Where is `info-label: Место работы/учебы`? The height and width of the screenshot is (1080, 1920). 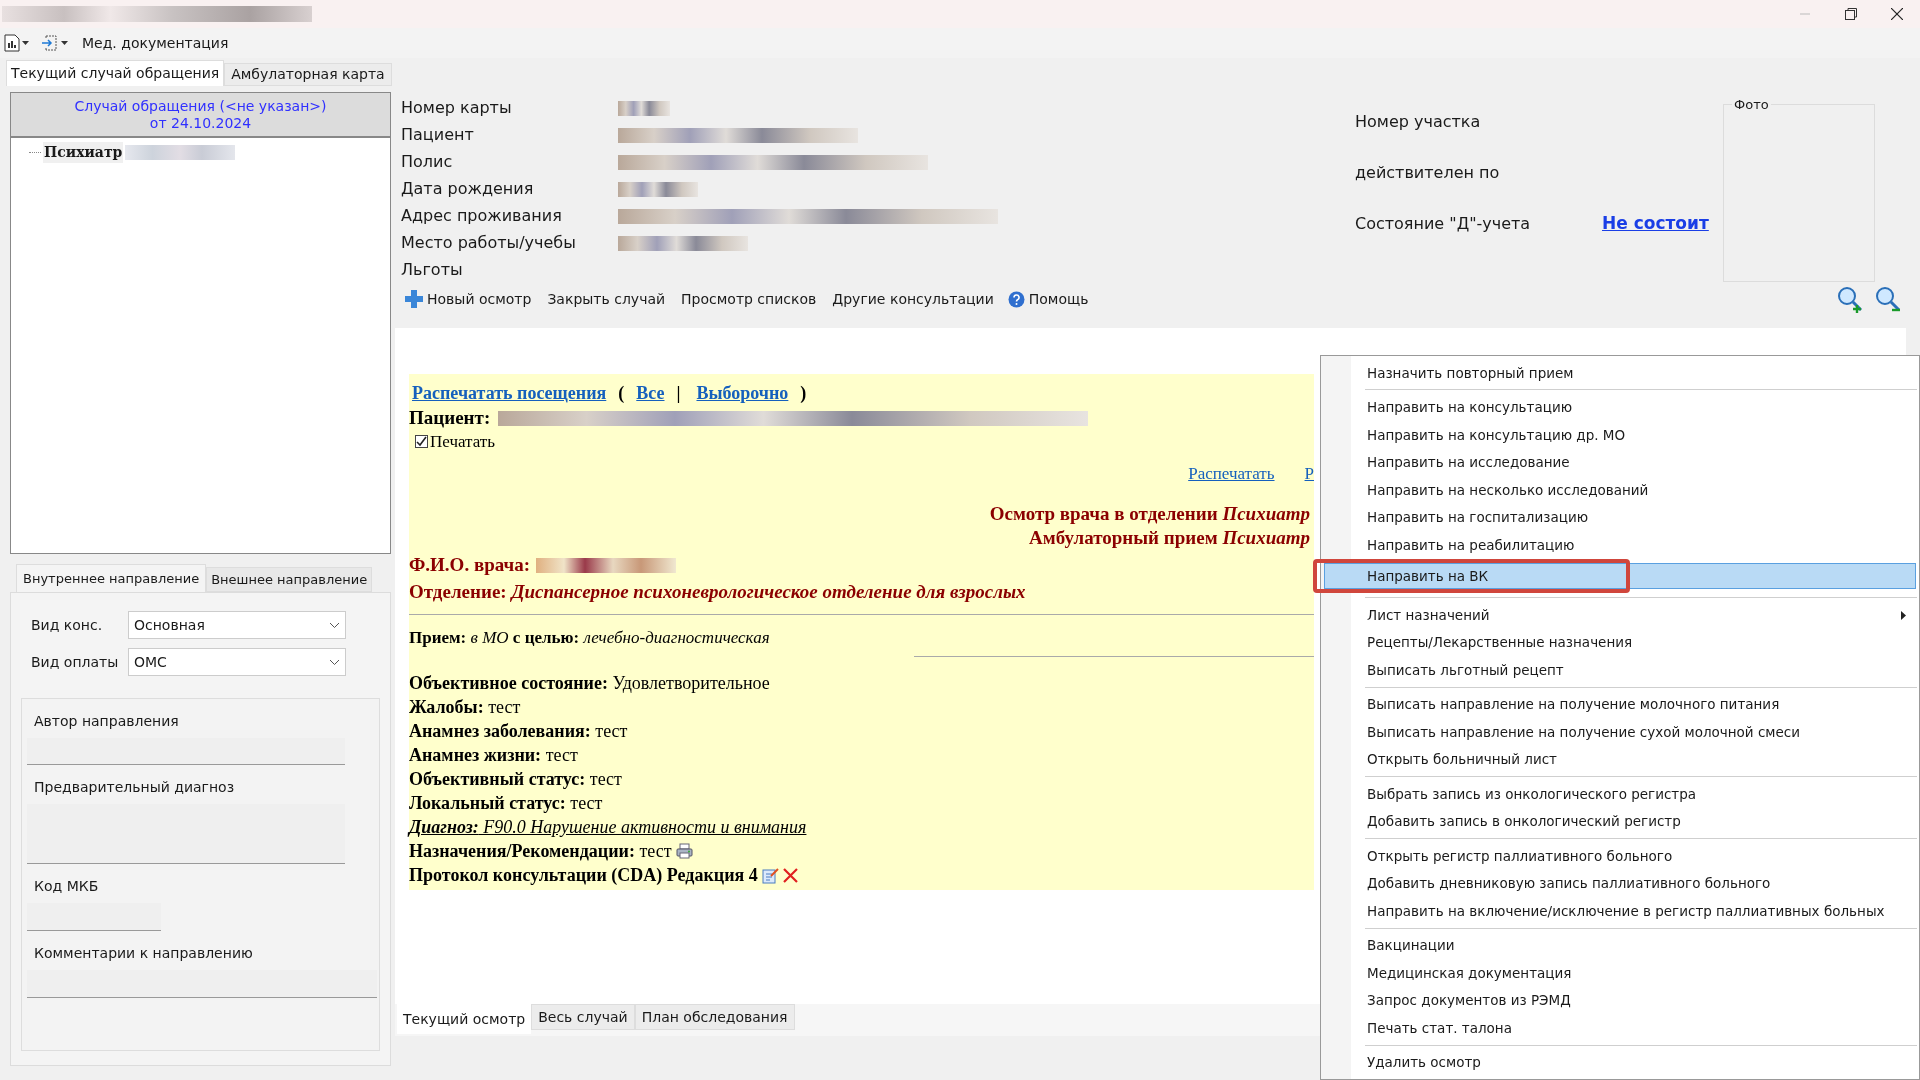
info-label: Место работы/учебы is located at coordinates (489, 243).